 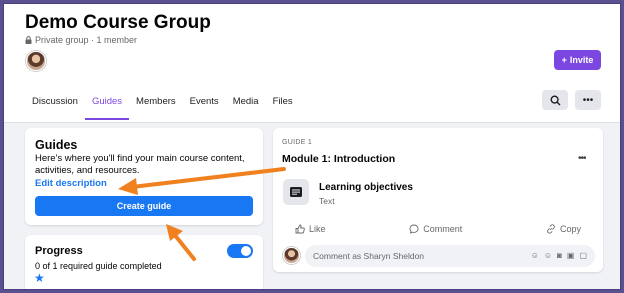 What do you see at coordinates (107, 108) in the screenshot?
I see `tab-guides: Guides` at bounding box center [107, 108].